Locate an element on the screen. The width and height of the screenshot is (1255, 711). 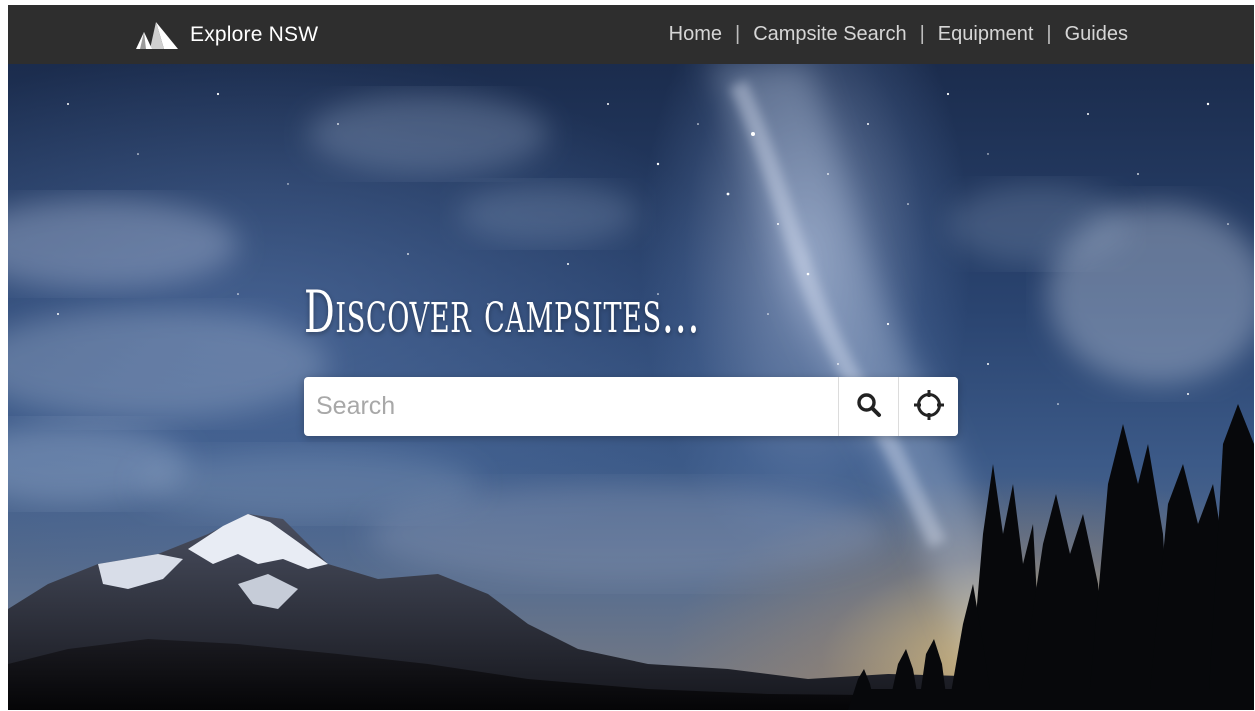
crosshair-icon is located at coordinates (929, 406).